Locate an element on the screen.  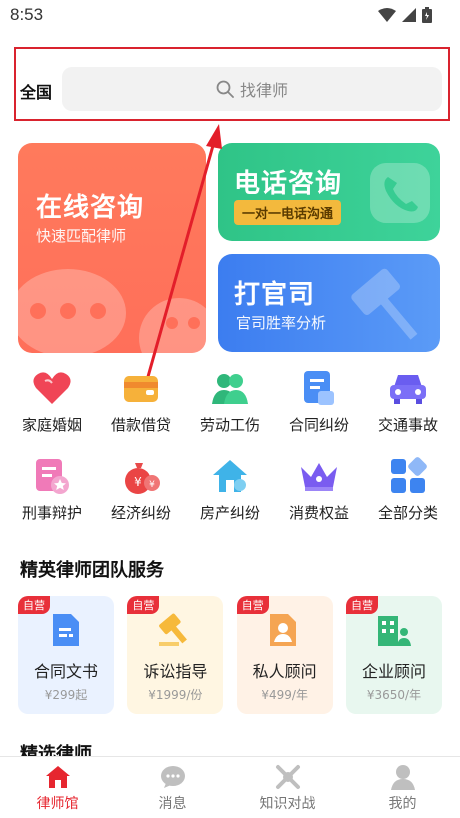
service-name: 私人顾问 is located at coordinates (284, 671).